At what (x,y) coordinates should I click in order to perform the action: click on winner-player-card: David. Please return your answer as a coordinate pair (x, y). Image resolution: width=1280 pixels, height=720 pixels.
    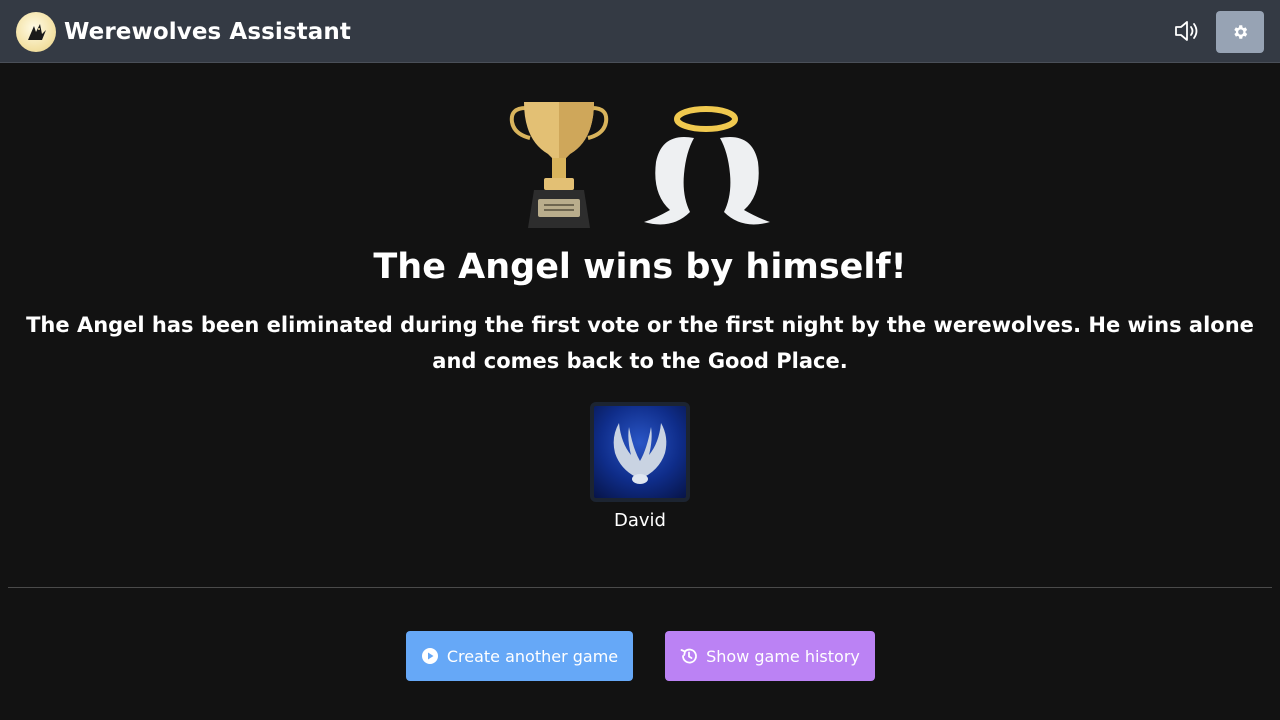
    Looking at the image, I should click on (640, 467).